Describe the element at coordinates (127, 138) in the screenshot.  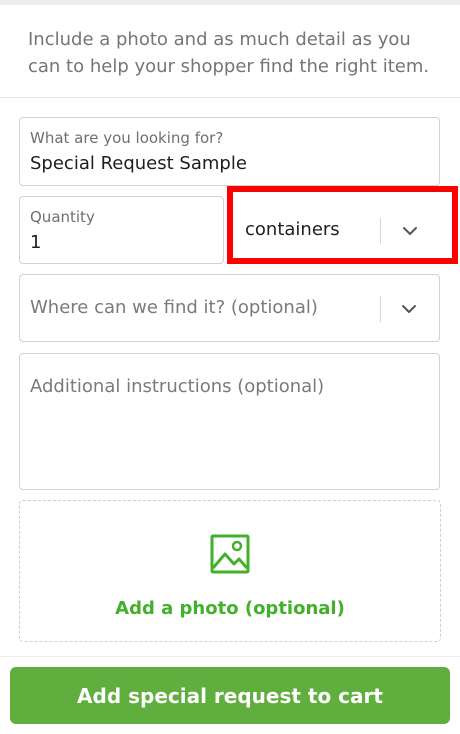
I see `item-name-label: What are you looking for?` at that location.